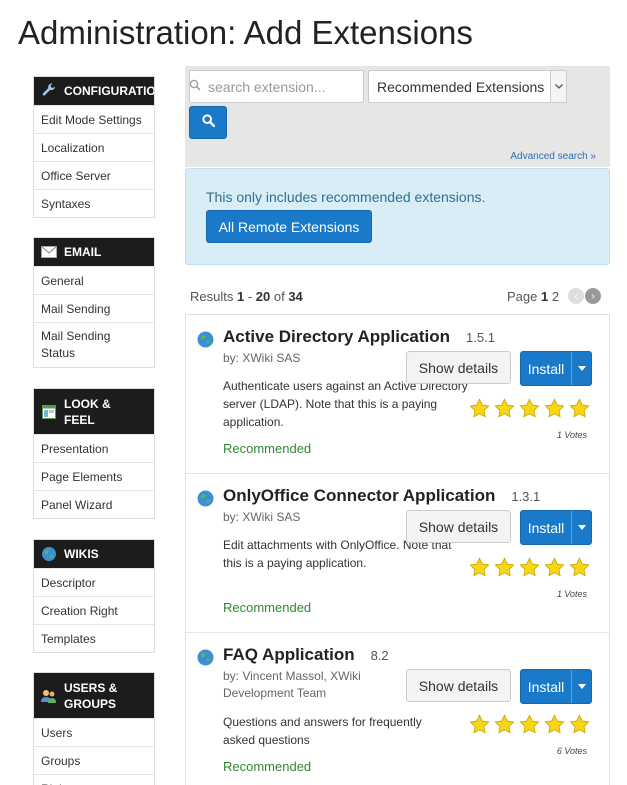 This screenshot has width=627, height=785. I want to click on page-link-2: 2, so click(555, 296).